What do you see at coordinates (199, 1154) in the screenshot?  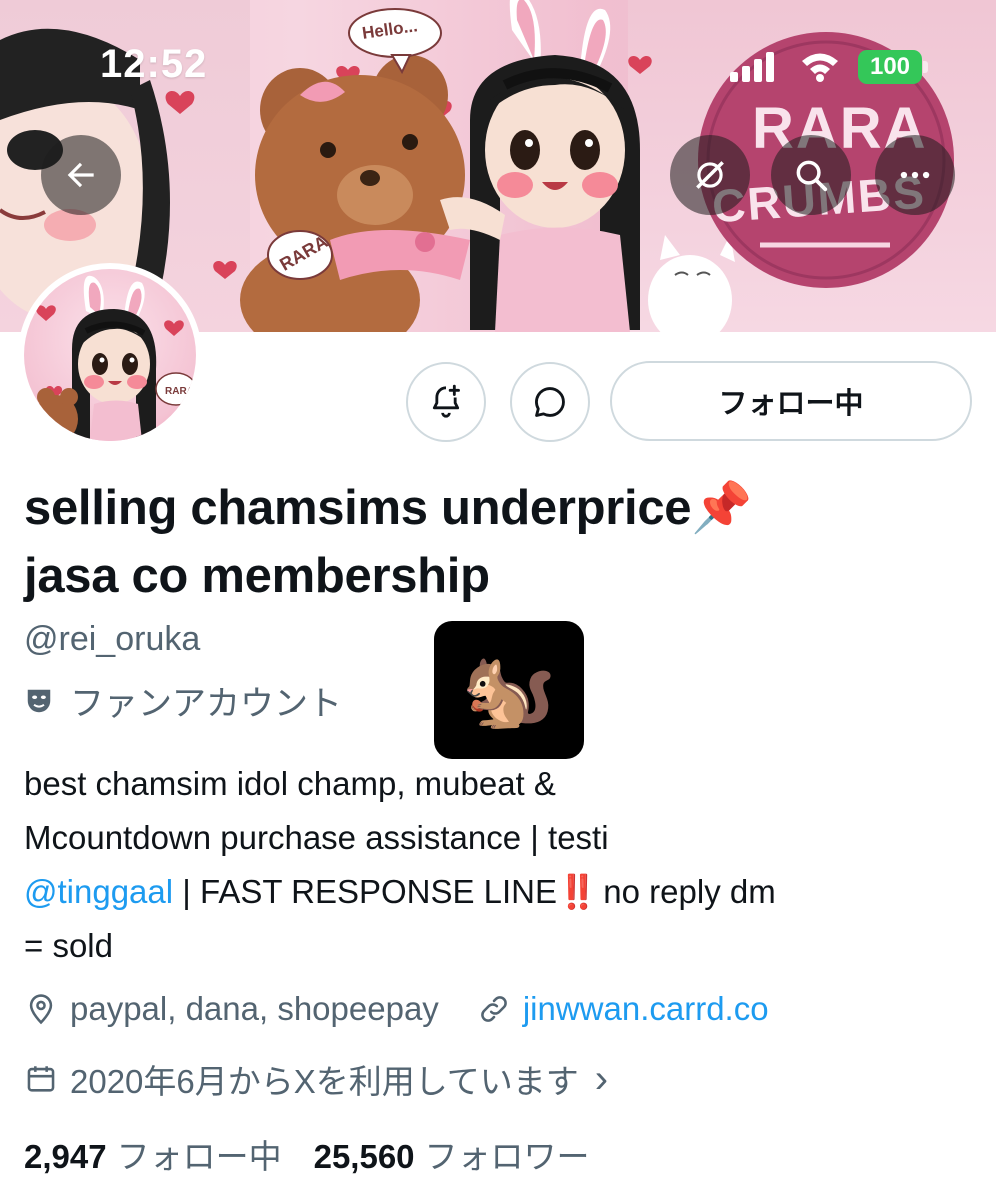 I see `following-label: フォロー中` at bounding box center [199, 1154].